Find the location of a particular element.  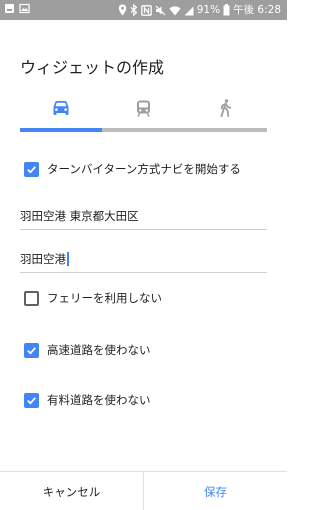

text-caret is located at coordinates (68, 259).